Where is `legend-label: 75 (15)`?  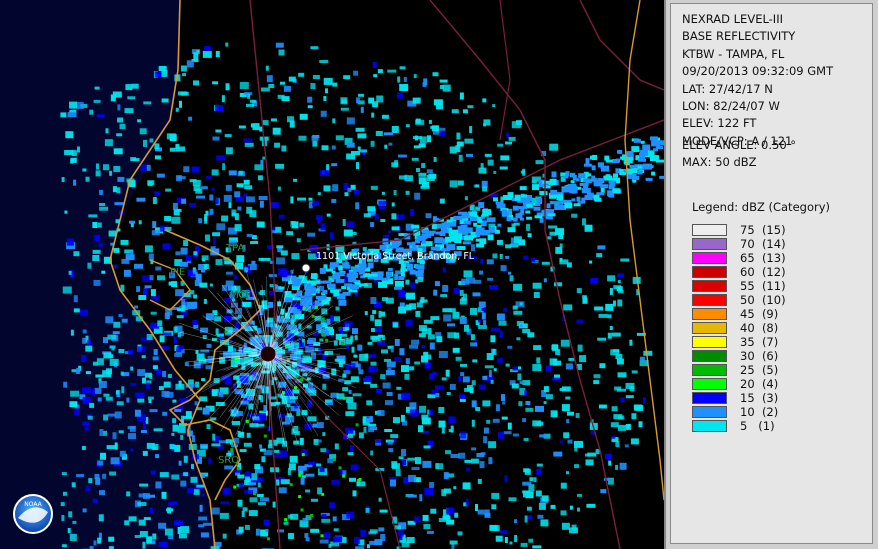
legend-label: 75 (15) is located at coordinates (763, 230).